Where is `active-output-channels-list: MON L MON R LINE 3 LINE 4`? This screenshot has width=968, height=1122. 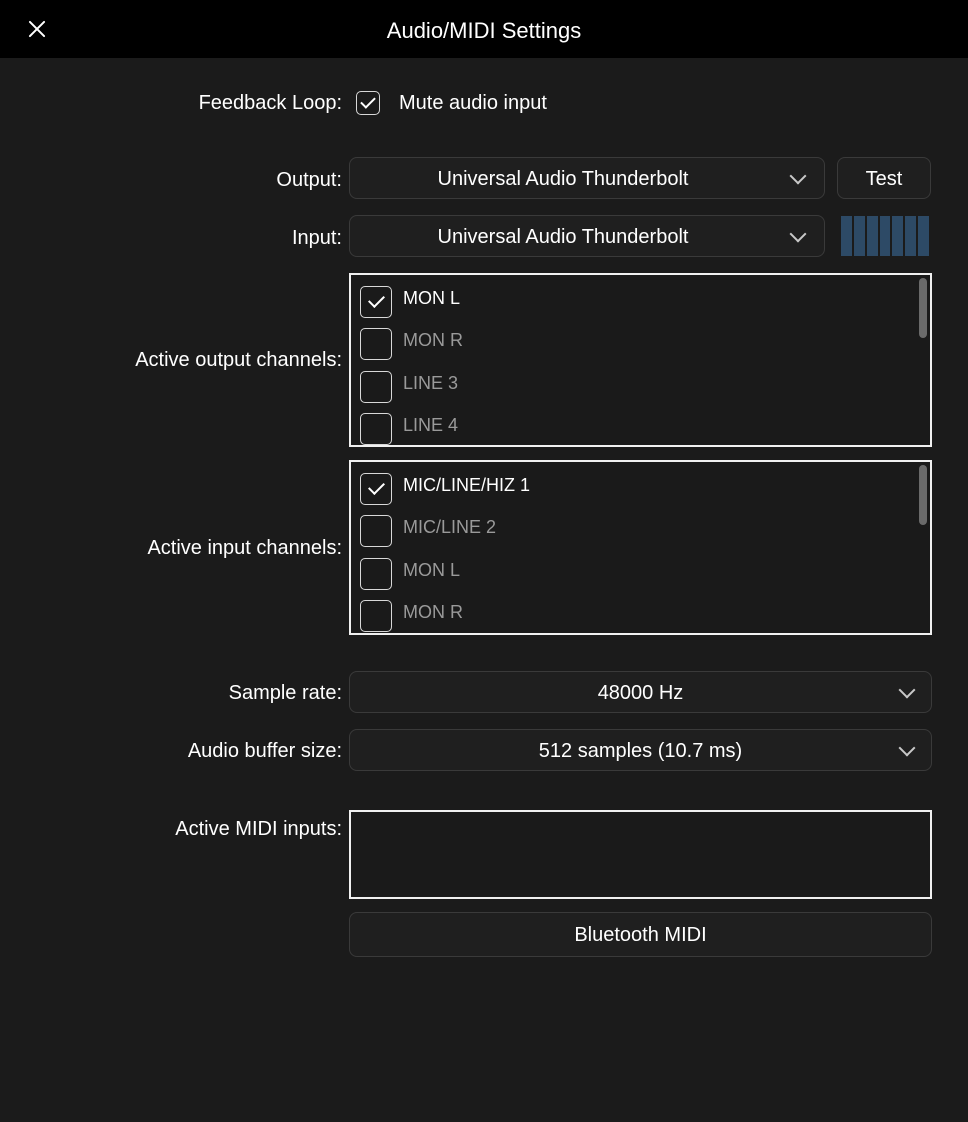 active-output-channels-list: MON L MON R LINE 3 LINE 4 is located at coordinates (640, 360).